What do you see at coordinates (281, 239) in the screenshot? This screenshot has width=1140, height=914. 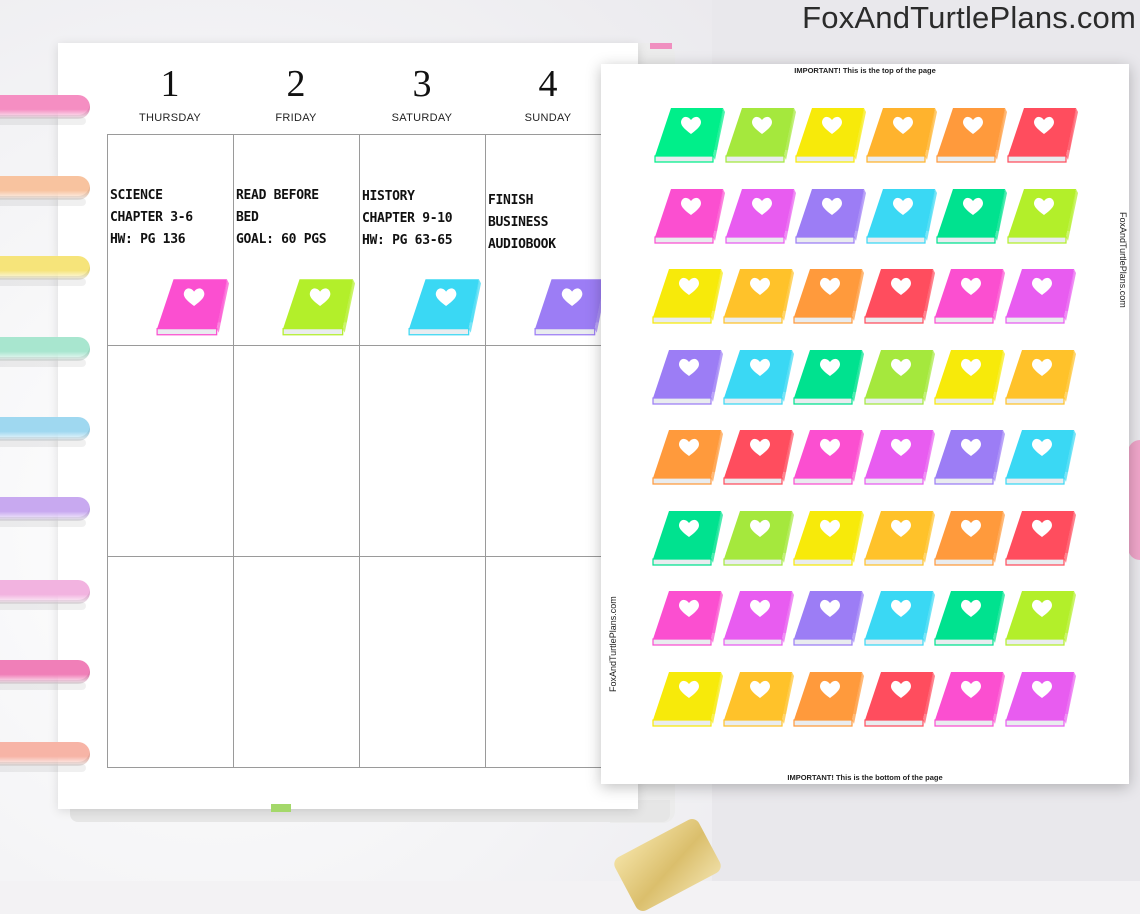 I see `task-line: GOAL: 60 PGS` at bounding box center [281, 239].